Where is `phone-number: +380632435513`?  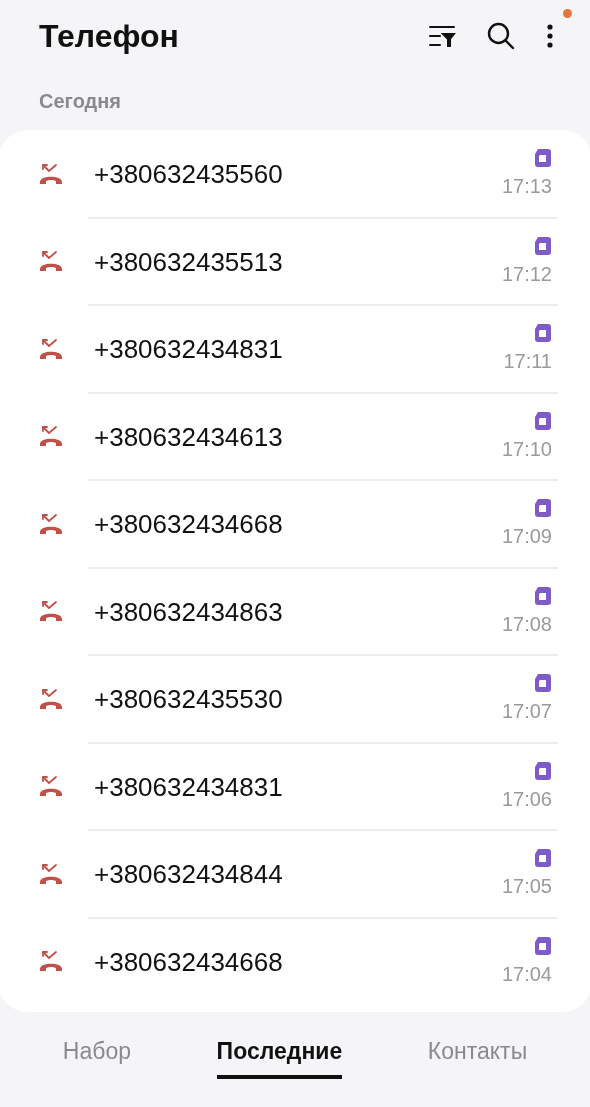
phone-number: +380632435513 is located at coordinates (298, 262).